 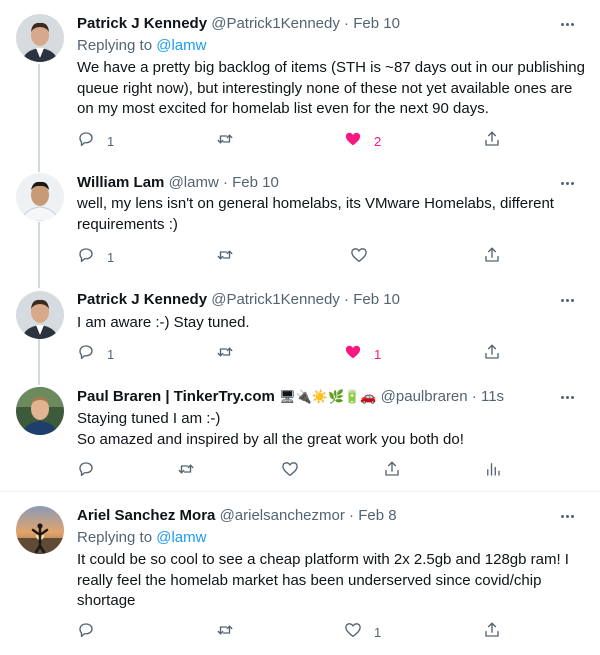 I want to click on tweet-actions: 1 1, so click(x=300, y=354).